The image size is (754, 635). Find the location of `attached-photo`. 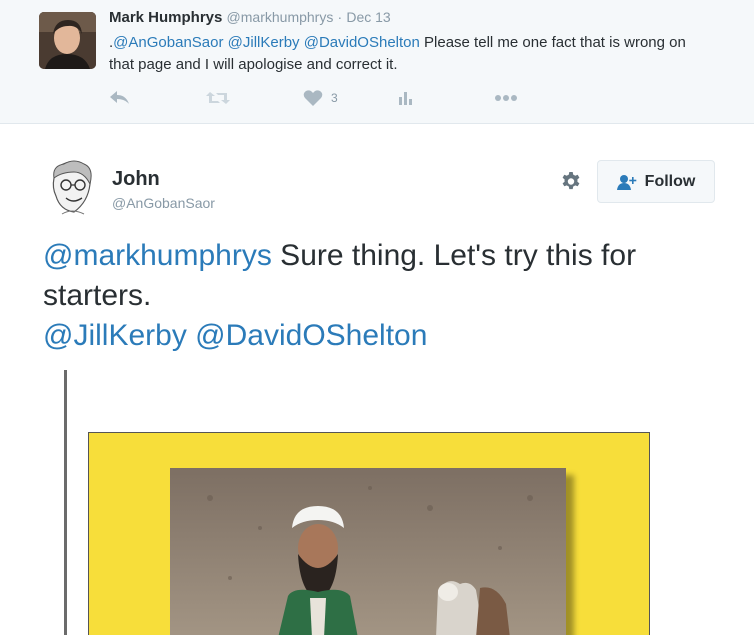

attached-photo is located at coordinates (368, 551).